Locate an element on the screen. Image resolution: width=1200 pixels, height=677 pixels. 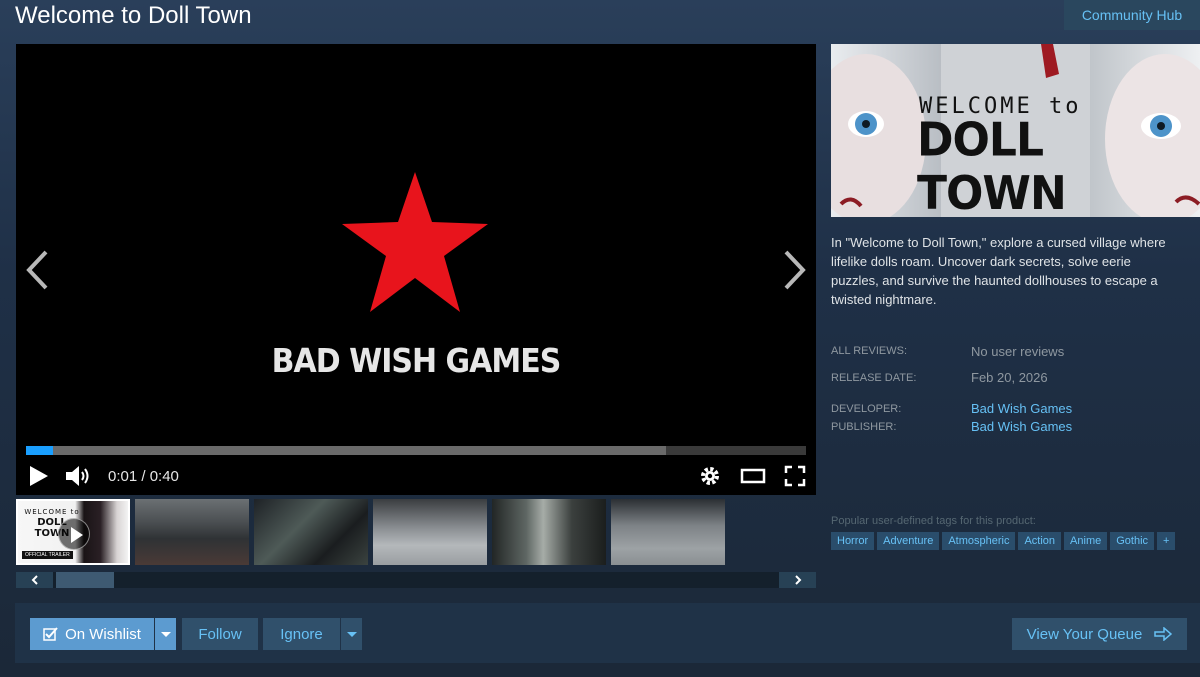
thumbnail-scrollbar is located at coordinates (416, 580).